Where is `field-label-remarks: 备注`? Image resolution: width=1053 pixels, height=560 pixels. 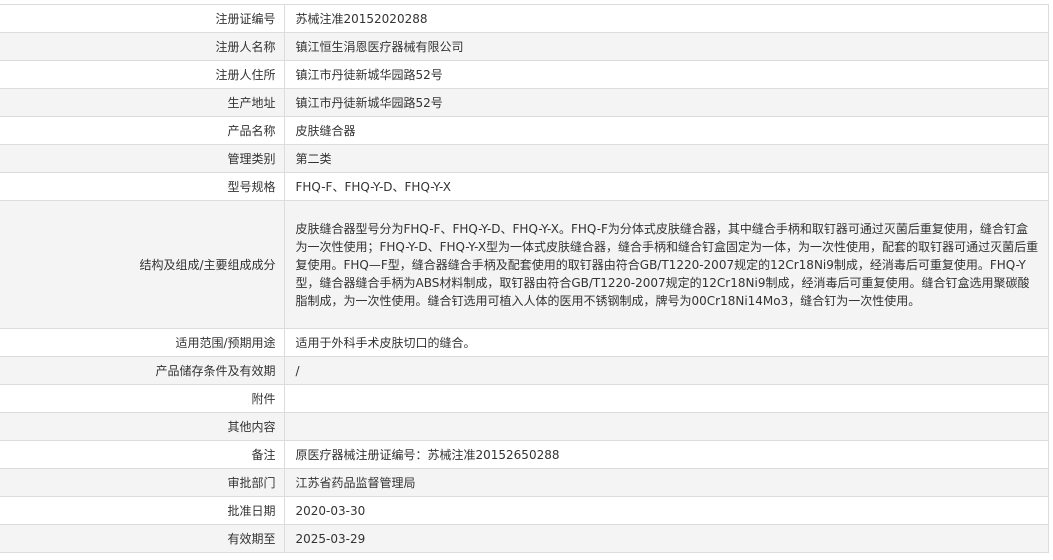
field-label-remarks: 备注 is located at coordinates (142, 454).